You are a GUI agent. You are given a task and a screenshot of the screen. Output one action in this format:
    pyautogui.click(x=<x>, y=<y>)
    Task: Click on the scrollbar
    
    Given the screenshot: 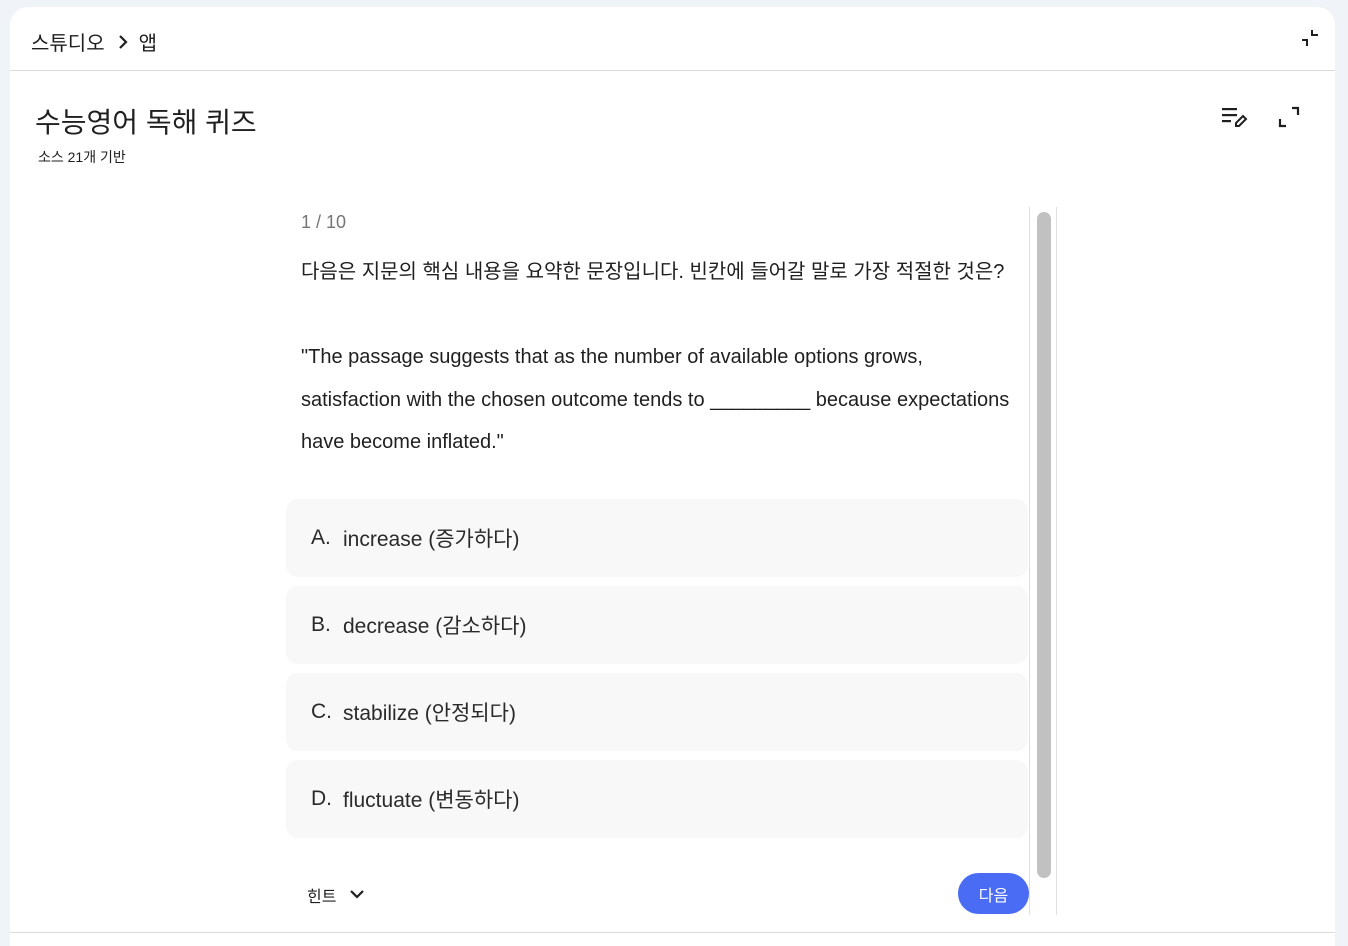 What is the action you would take?
    pyautogui.click(x=1043, y=561)
    